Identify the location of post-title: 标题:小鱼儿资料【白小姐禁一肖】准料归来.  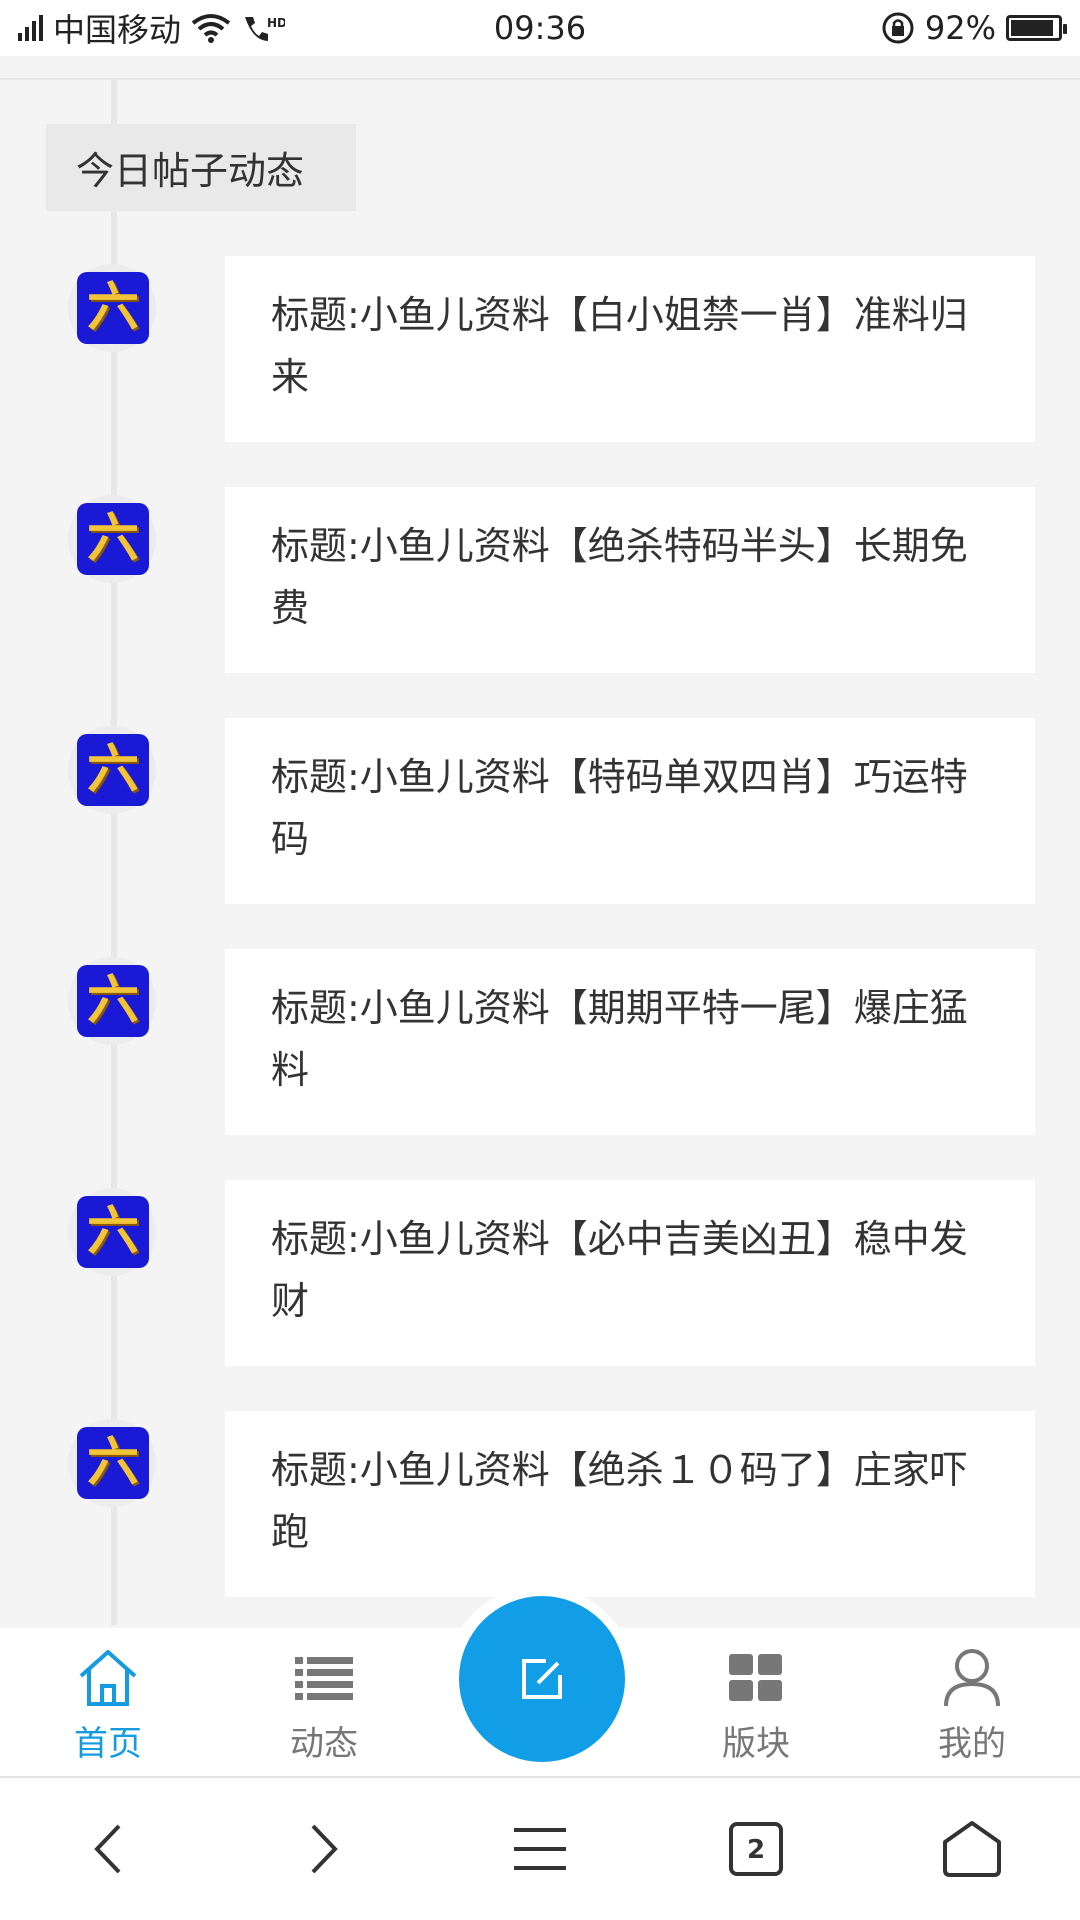
(630, 349).